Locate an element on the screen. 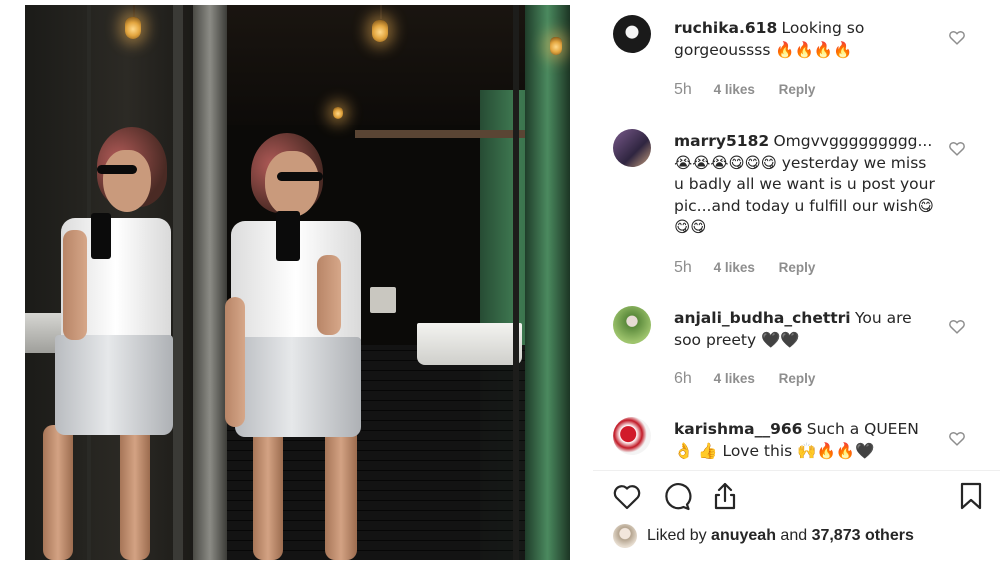 Image resolution: width=1000 pixels, height=565 pixels. photo-sink is located at coordinates (469, 344).